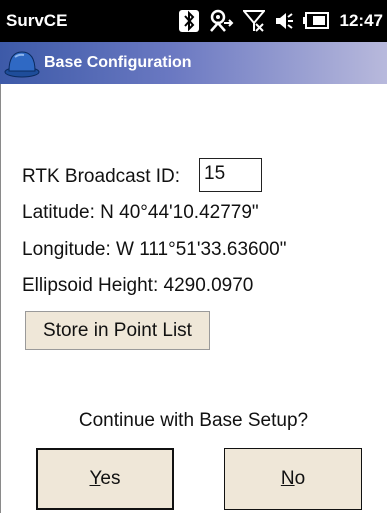 This screenshot has height=513, width=387. I want to click on hard-hat-icon, so click(22, 65).